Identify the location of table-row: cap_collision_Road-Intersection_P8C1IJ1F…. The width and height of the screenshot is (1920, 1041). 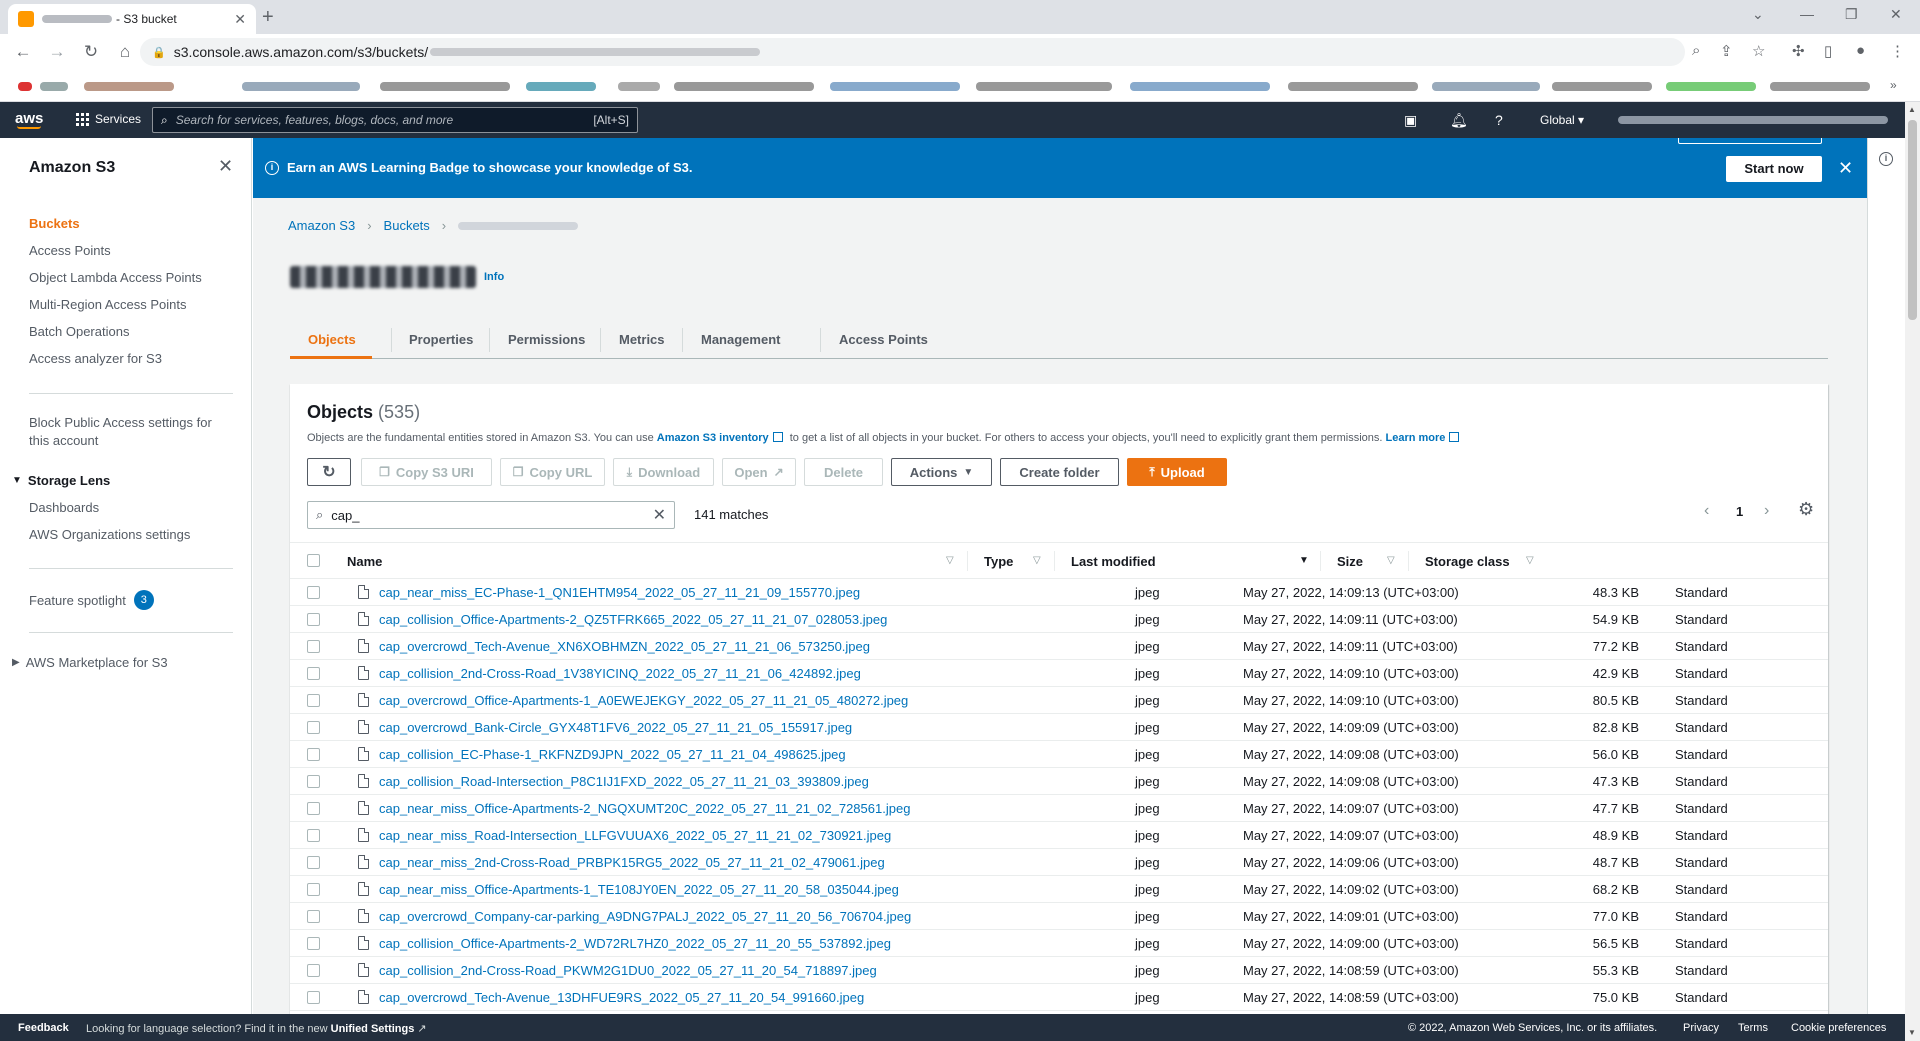
(1059, 781).